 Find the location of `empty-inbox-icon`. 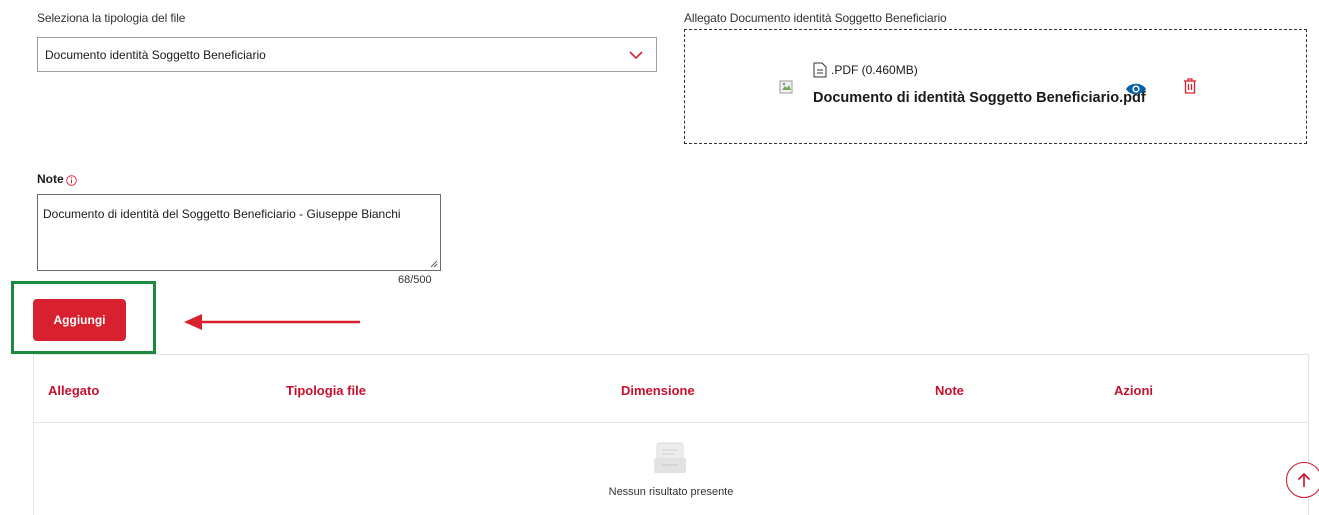

empty-inbox-icon is located at coordinates (670, 457).